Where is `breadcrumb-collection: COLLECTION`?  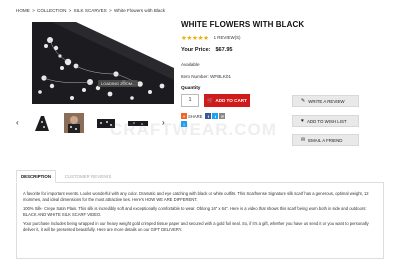
breadcrumb-collection: COLLECTION is located at coordinates (51, 10).